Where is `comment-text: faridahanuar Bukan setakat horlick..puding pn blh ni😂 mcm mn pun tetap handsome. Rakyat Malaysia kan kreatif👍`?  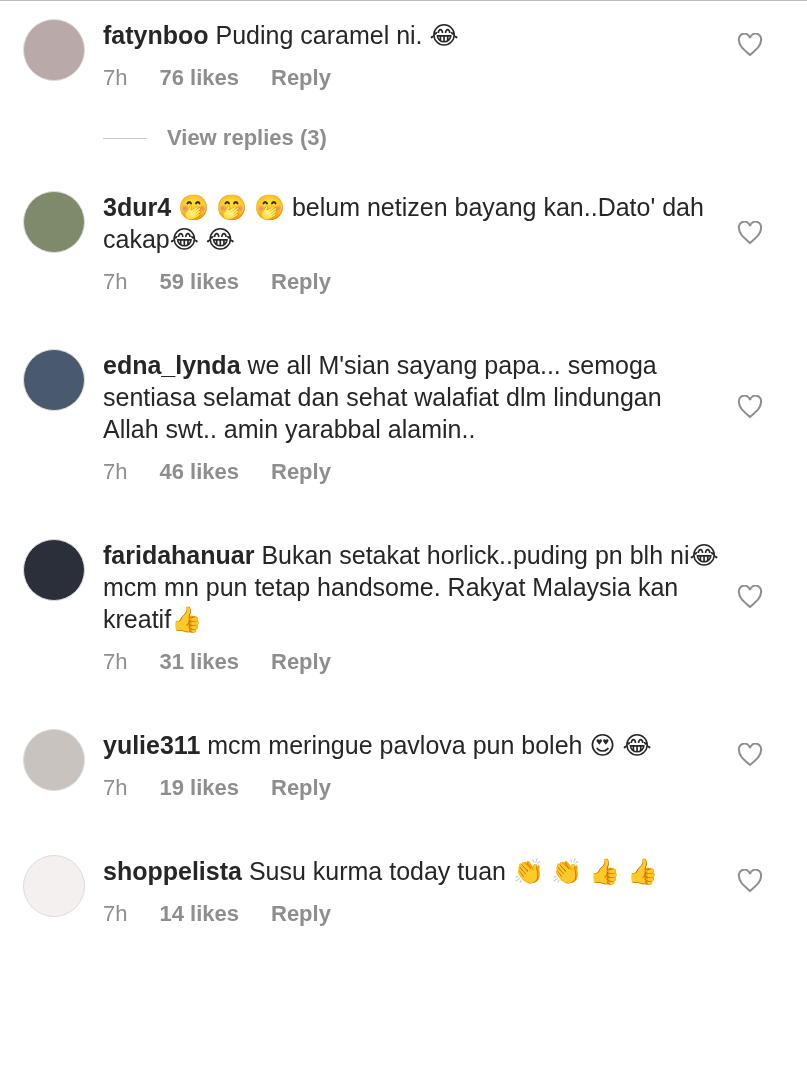
comment-text: faridahanuar Bukan setakat horlick..puding pn blh ni😂 mcm mn pun tetap handsome. Rakyat Malaysia kan kreatif👍 is located at coordinates (411, 587).